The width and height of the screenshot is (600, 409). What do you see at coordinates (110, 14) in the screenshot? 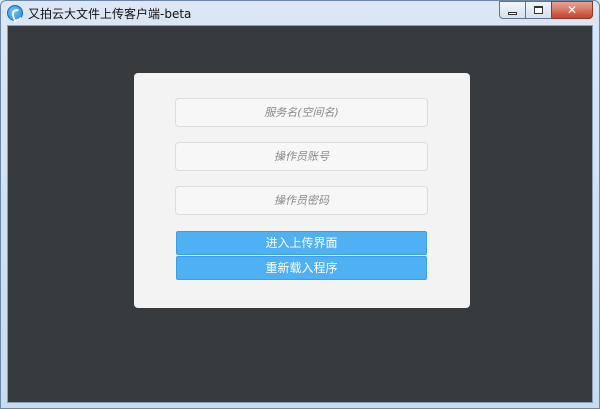
I see `window-title: 又拍云大文件上传客户端-beta` at bounding box center [110, 14].